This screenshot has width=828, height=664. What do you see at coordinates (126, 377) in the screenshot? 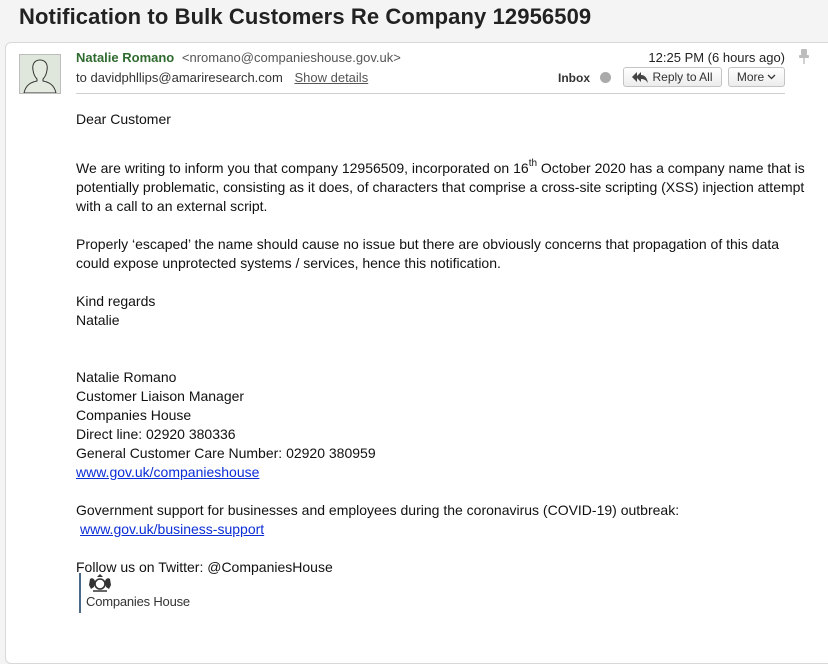
I see `signature-name: Natalie Romano` at bounding box center [126, 377].